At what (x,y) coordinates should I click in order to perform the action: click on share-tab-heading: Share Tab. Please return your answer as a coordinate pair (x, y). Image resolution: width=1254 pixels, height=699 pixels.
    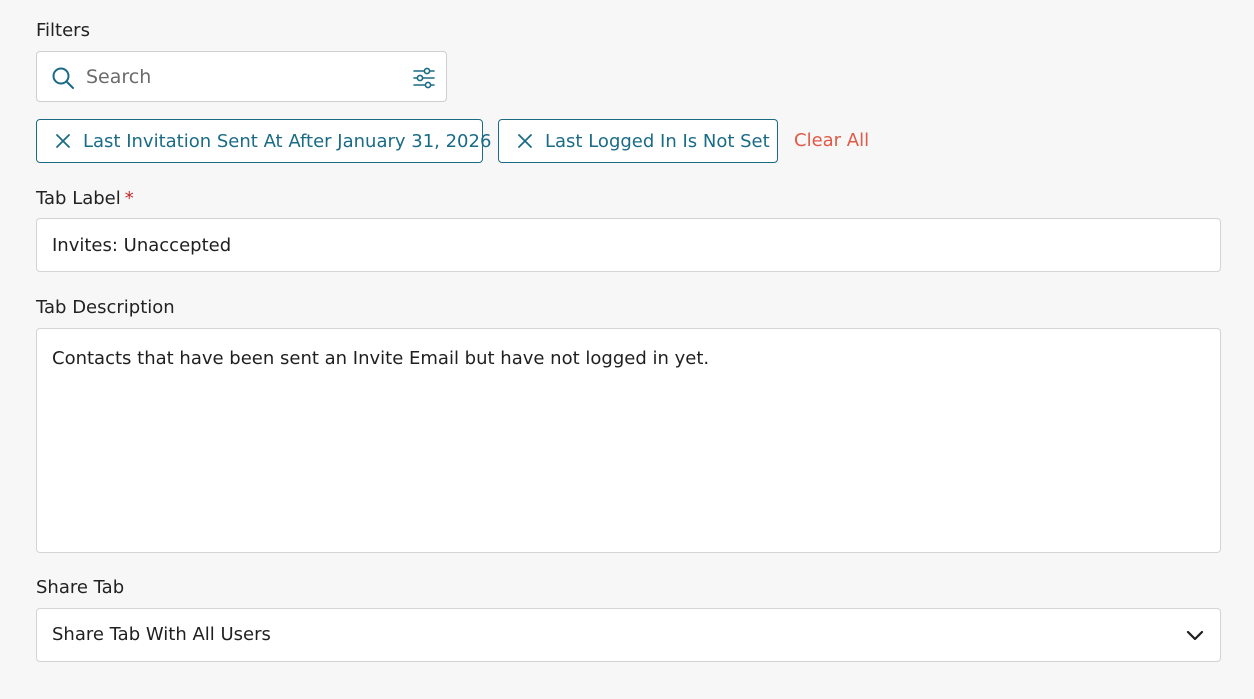
    Looking at the image, I should click on (80, 587).